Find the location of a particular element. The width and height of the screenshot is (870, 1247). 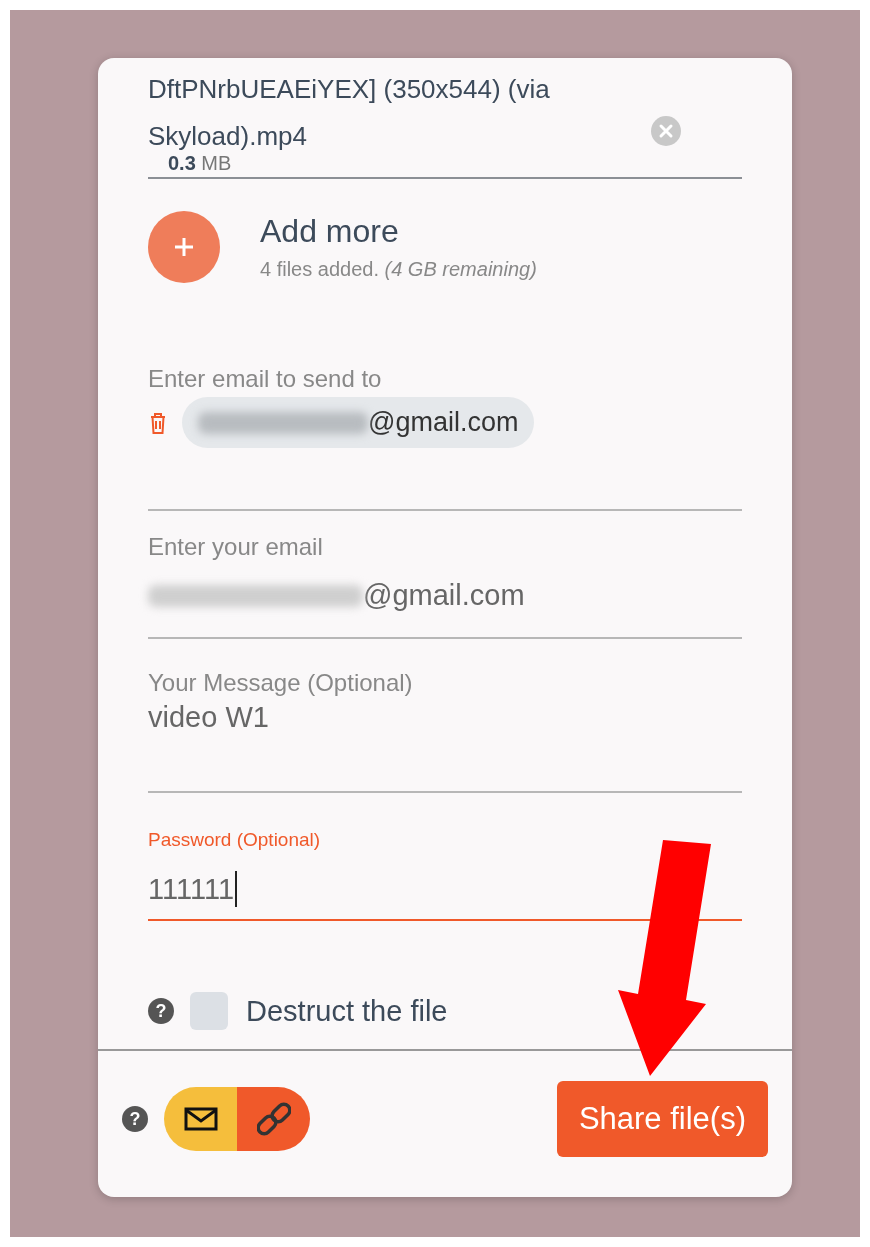

link-icon is located at coordinates (273, 1119).